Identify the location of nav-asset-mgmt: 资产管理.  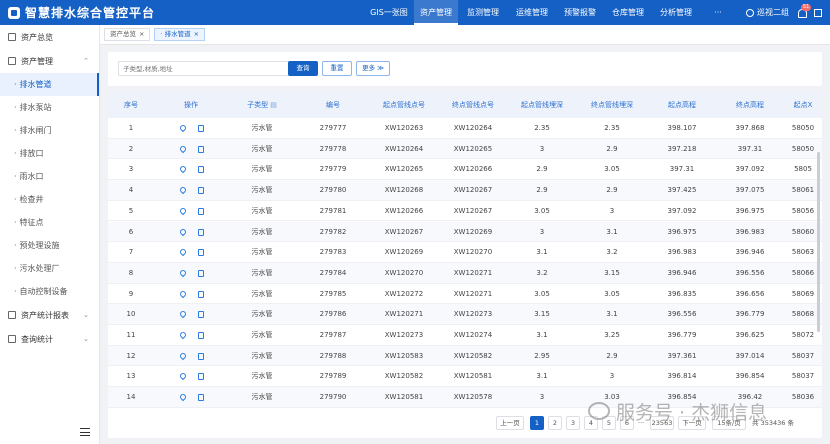
(436, 12).